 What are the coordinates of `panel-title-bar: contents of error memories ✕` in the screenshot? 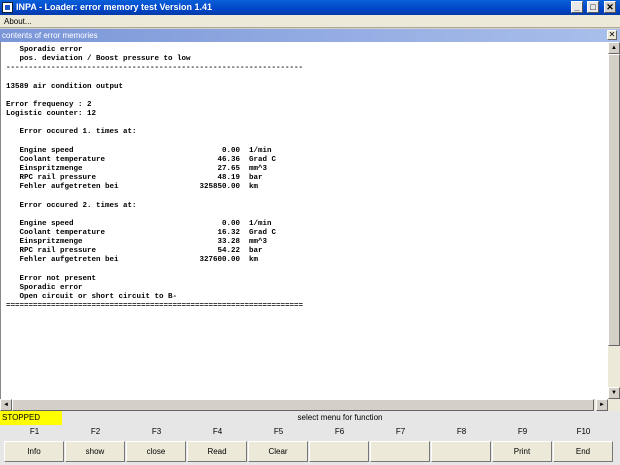 It's located at (310, 35).